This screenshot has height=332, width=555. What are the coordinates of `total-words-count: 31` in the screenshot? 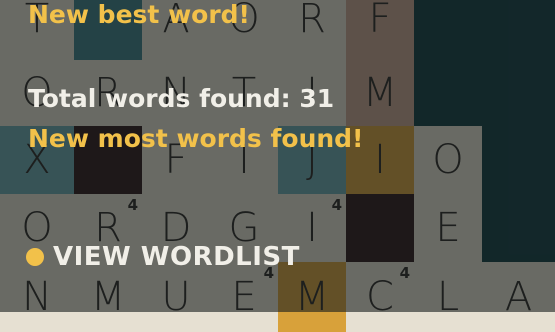 It's located at (317, 98).